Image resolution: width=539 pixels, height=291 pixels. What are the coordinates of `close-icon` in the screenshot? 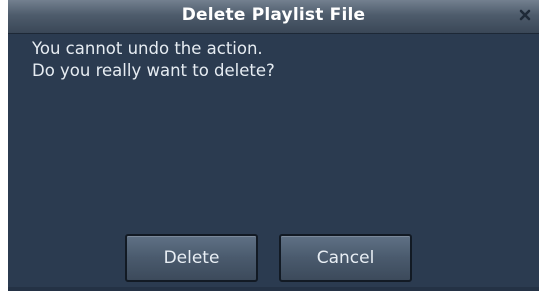 It's located at (525, 15).